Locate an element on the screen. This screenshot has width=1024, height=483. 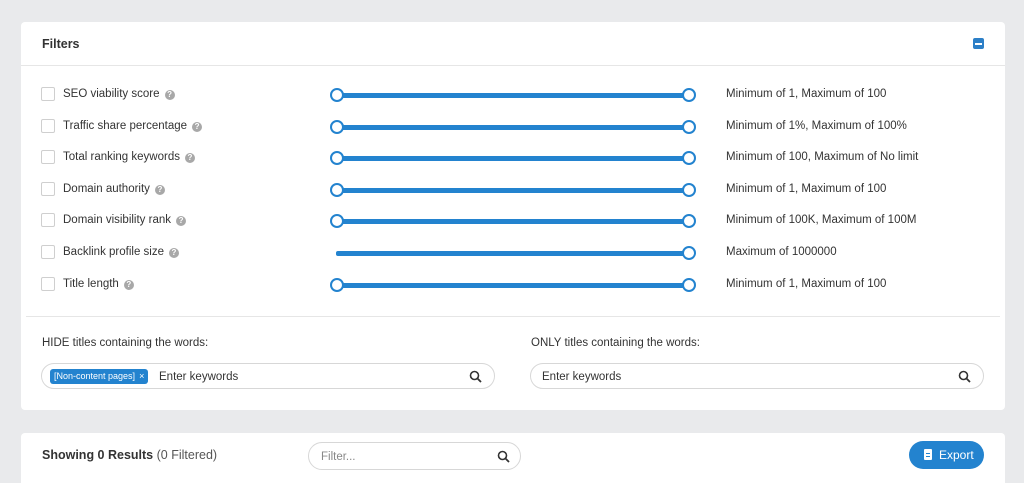
filter-label-text: Domain visibility rank is located at coordinates (117, 220).